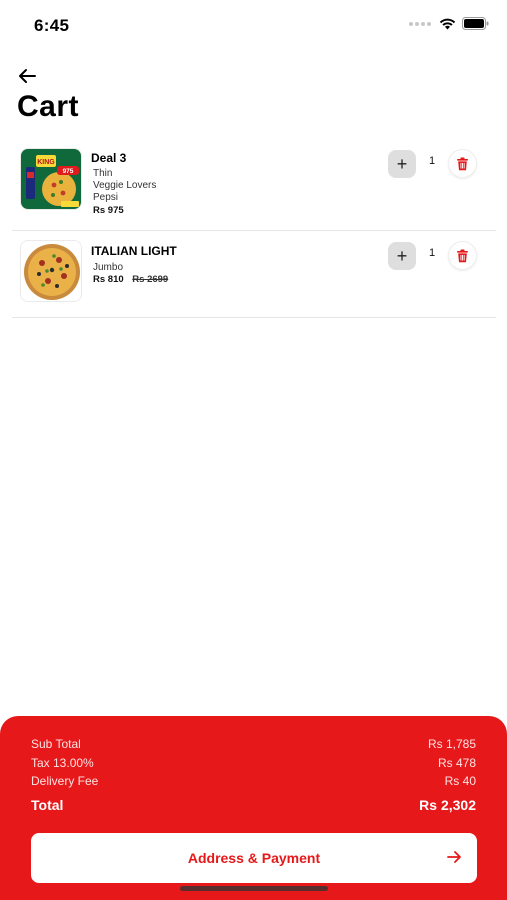 The width and height of the screenshot is (507, 900). I want to click on total-row: Total Rs 2,302, so click(253, 805).